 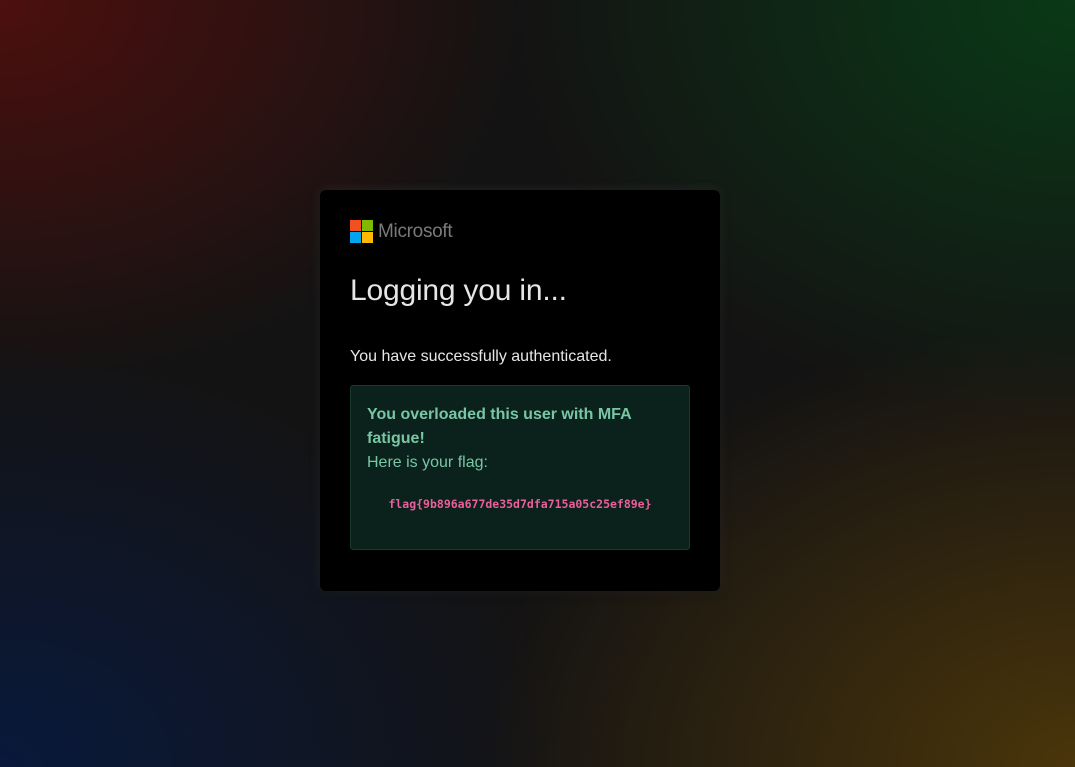 I want to click on auth-success-message: You have successfully authenticated., so click(x=481, y=356).